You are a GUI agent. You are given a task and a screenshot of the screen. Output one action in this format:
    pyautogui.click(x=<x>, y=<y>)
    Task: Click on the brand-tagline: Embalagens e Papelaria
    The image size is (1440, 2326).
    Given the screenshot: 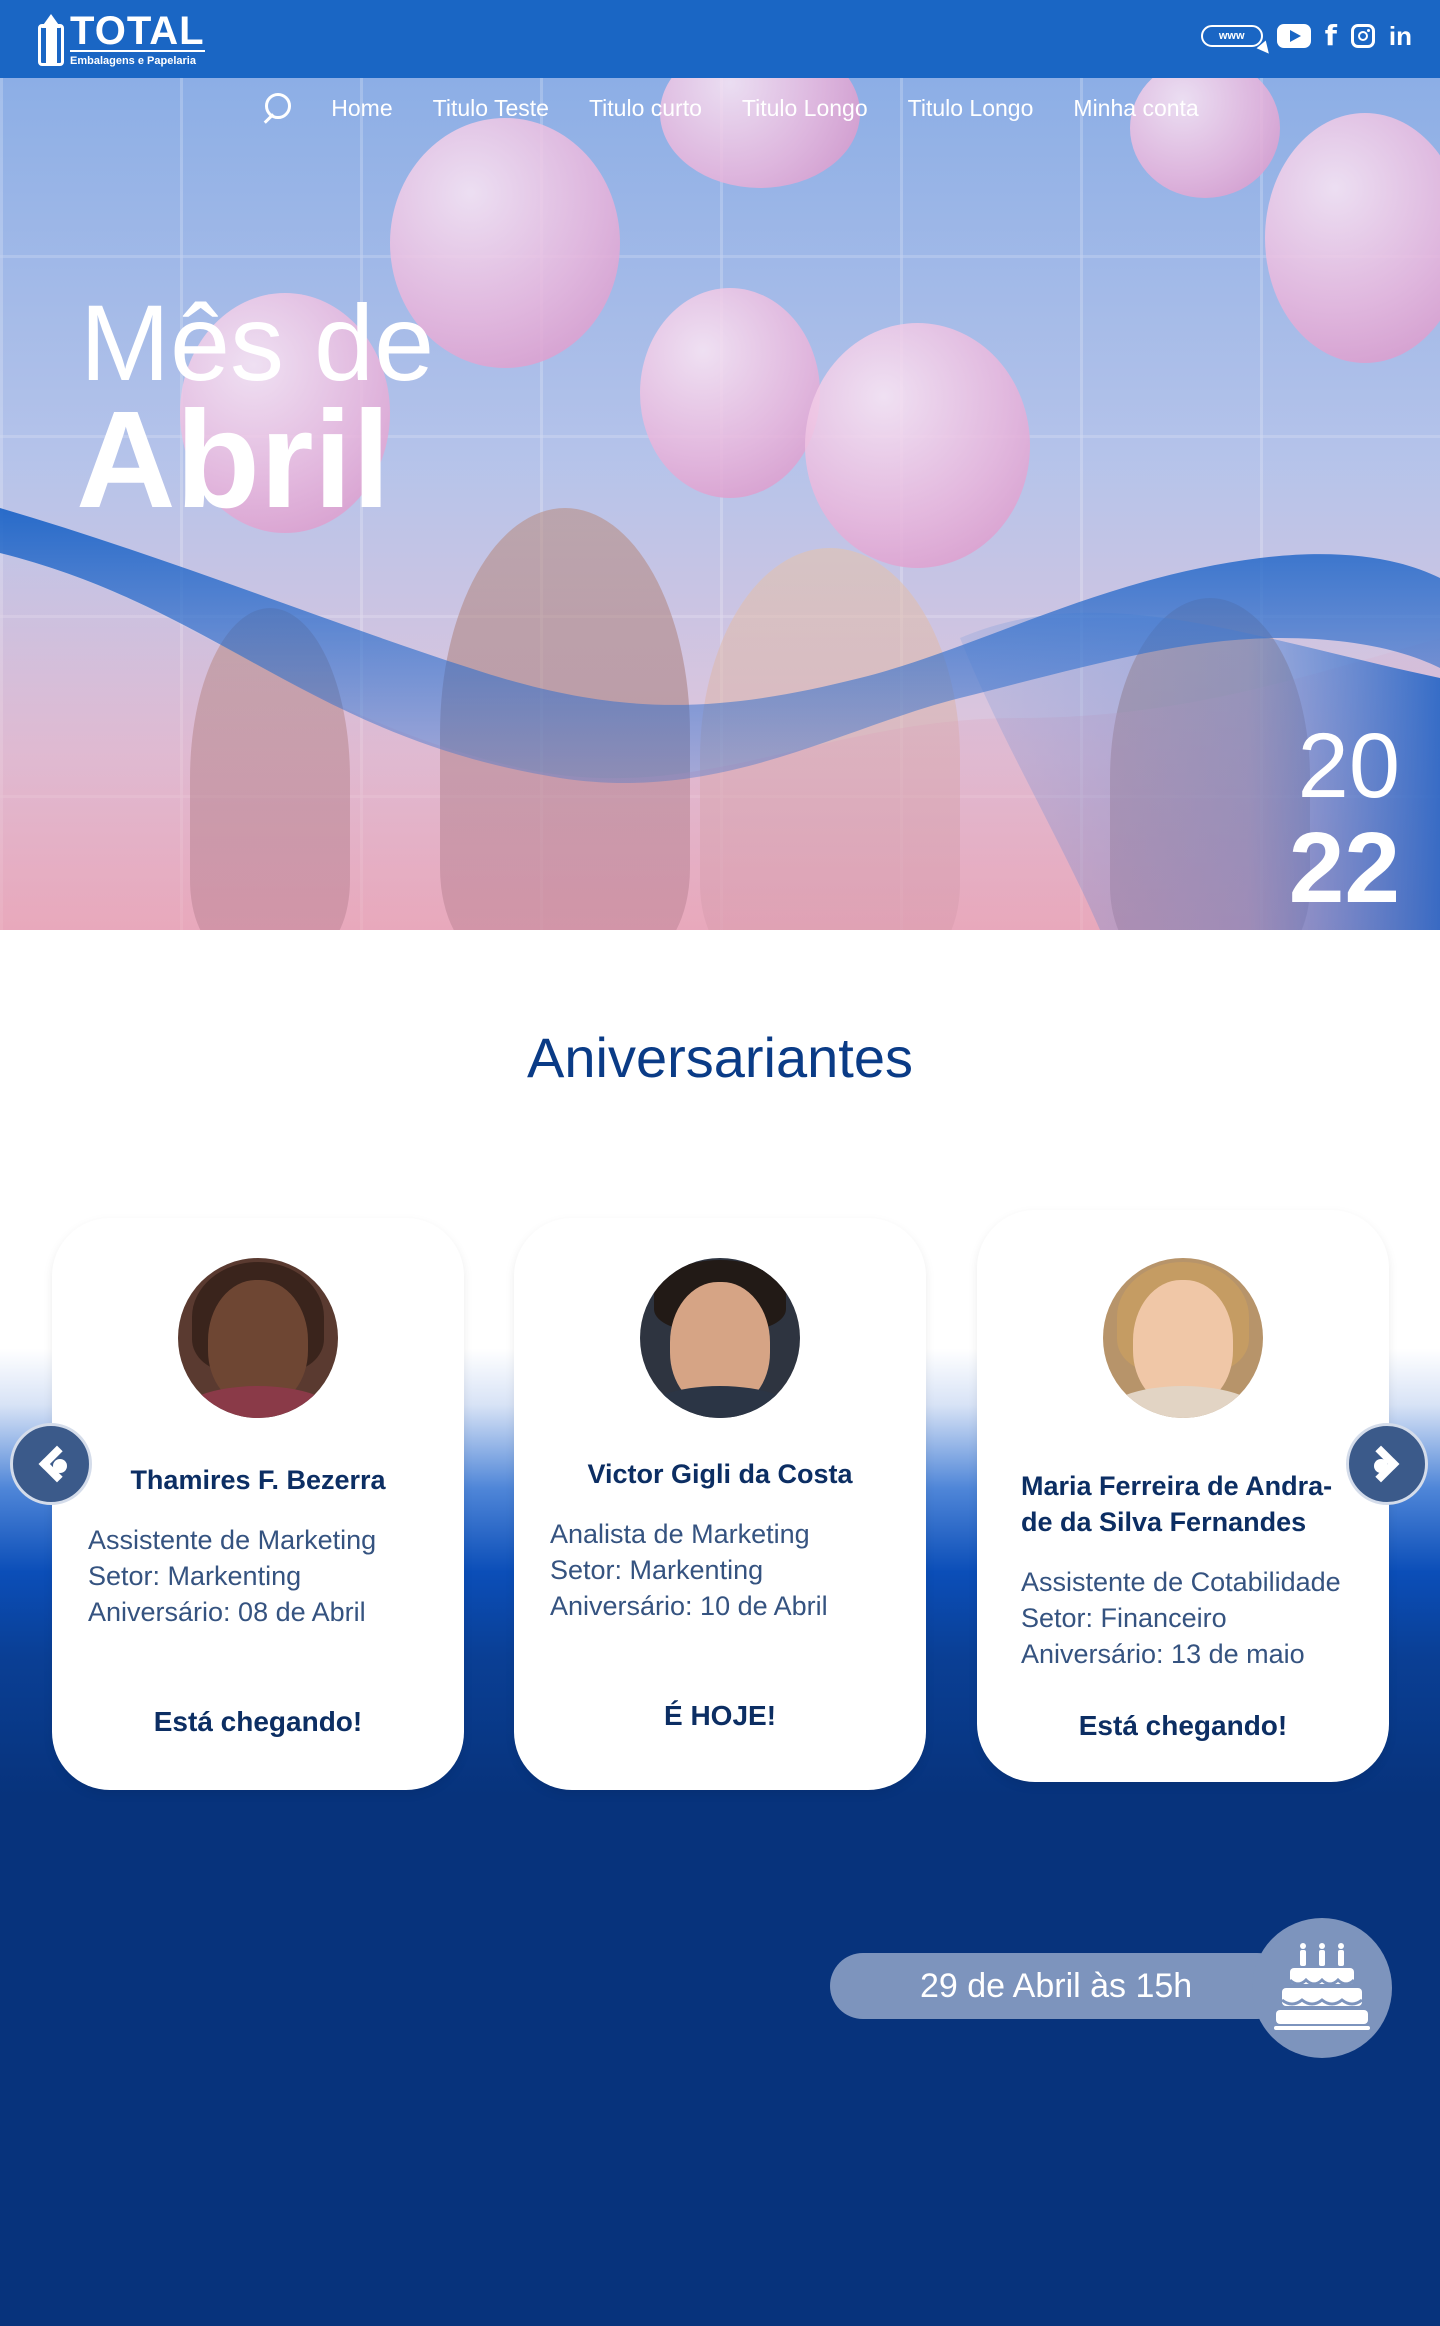 What is the action you would take?
    pyautogui.click(x=133, y=61)
    